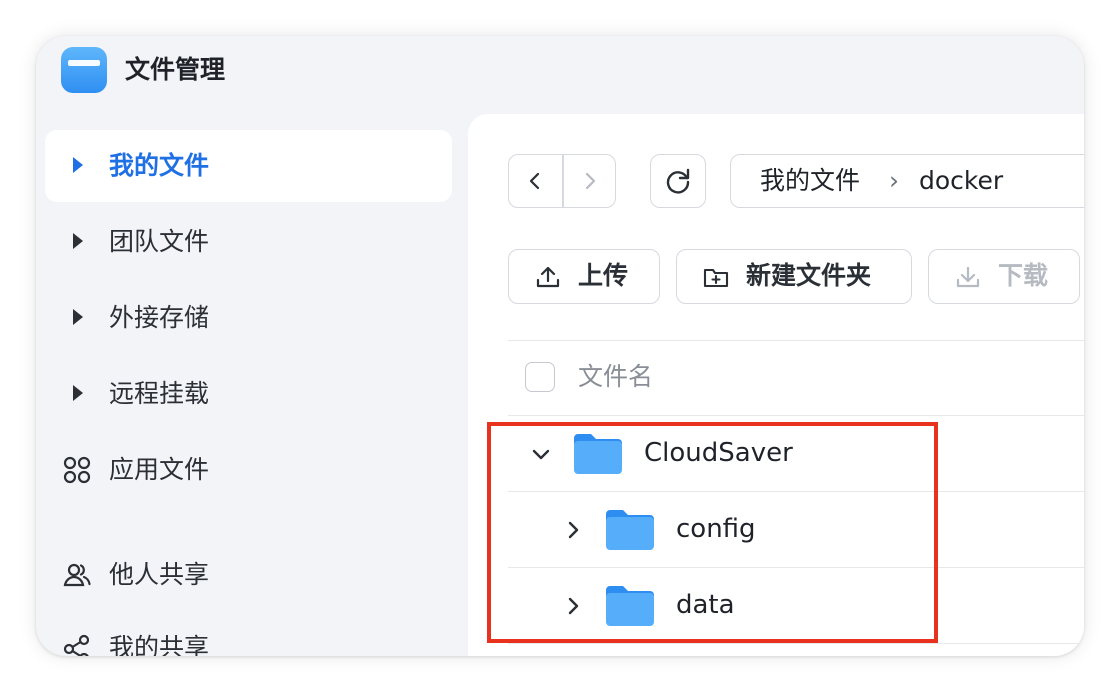 This screenshot has width=1120, height=692. Describe the element at coordinates (540, 377) in the screenshot. I see `select-all-checkbox` at that location.